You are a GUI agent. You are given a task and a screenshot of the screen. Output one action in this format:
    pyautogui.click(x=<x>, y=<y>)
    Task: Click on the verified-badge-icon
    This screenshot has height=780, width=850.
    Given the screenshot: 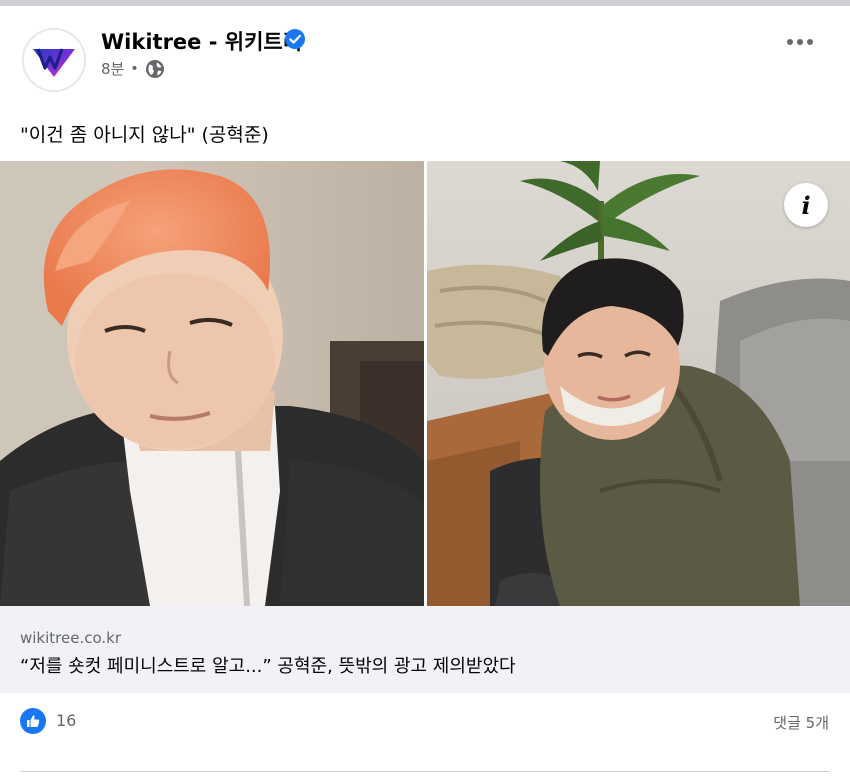 What is the action you would take?
    pyautogui.click(x=295, y=39)
    